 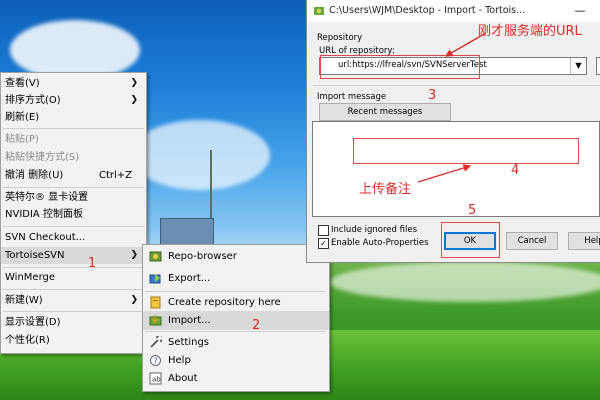 I want to click on svg-text: ab, so click(x=156, y=380).